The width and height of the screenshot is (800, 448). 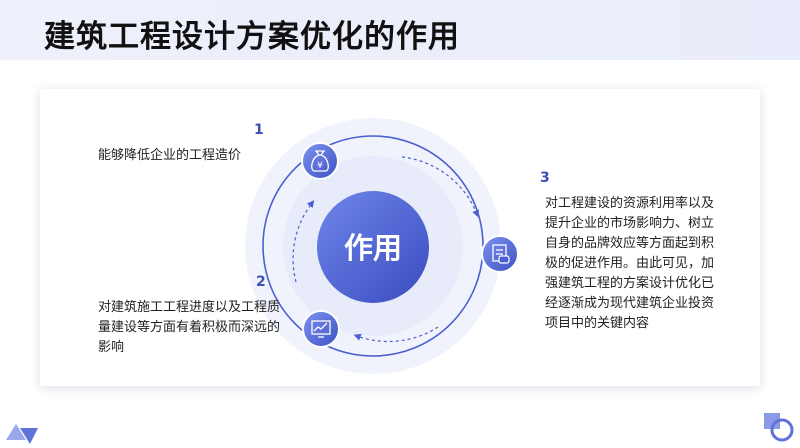 I want to click on item-2-text: 对建筑施工工程进度以及工程质量建设等方面有着积极而深远的影响, so click(x=189, y=327).